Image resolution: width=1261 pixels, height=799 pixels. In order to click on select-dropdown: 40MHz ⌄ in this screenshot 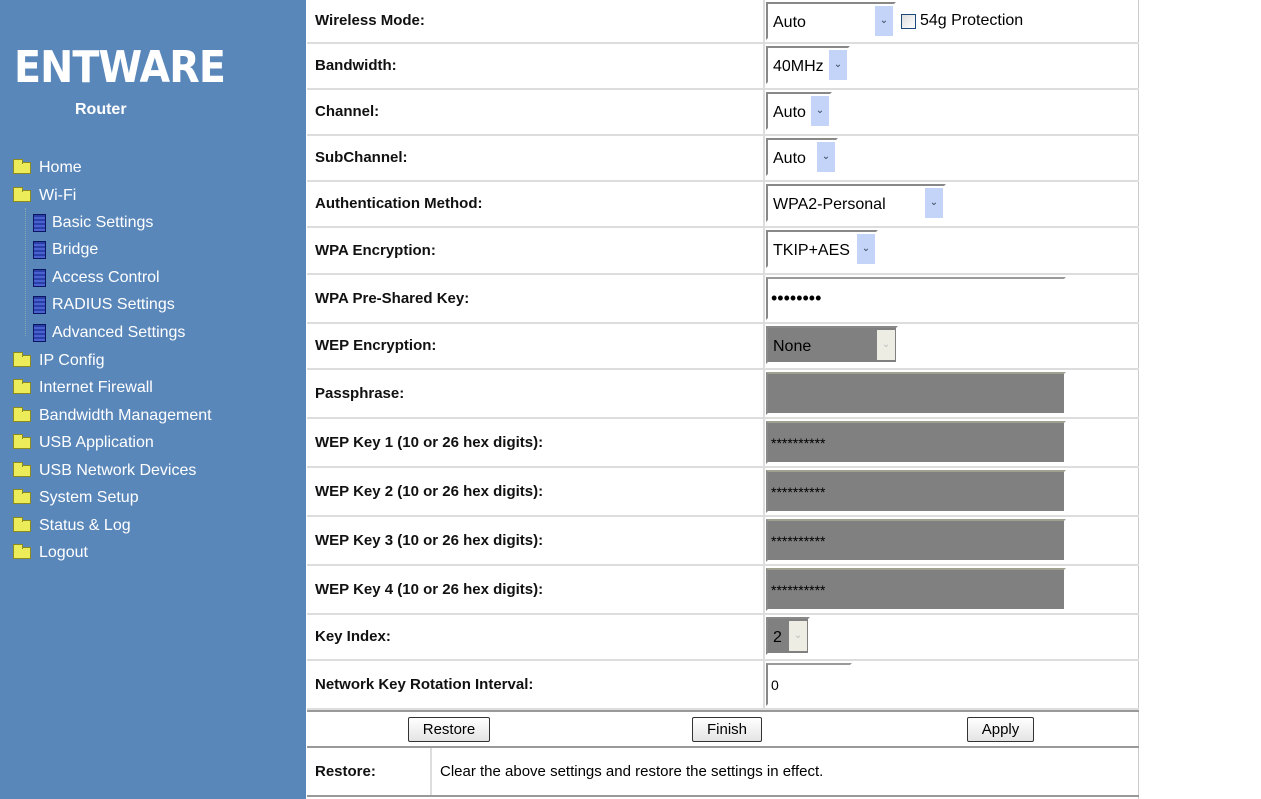, I will do `click(808, 65)`.